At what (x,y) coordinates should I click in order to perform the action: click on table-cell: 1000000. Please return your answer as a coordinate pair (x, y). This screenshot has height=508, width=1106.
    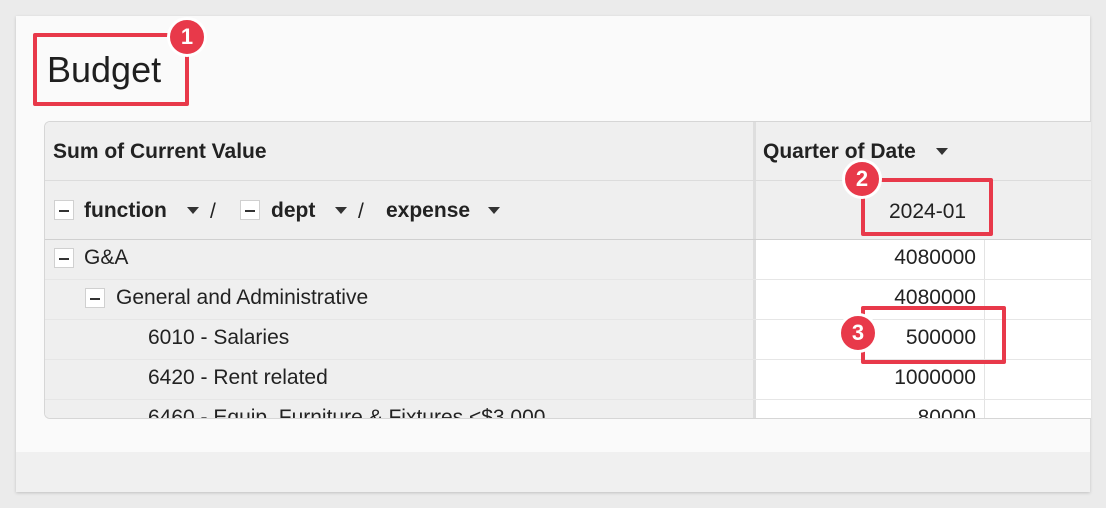
    Looking at the image, I should click on (876, 378).